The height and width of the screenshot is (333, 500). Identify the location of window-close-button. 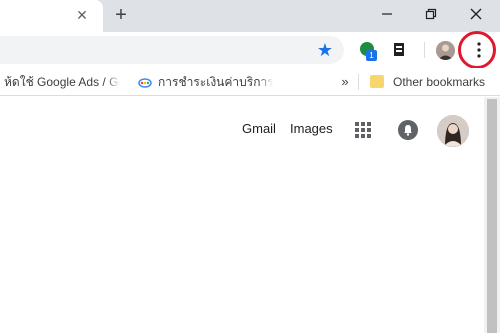
(476, 14).